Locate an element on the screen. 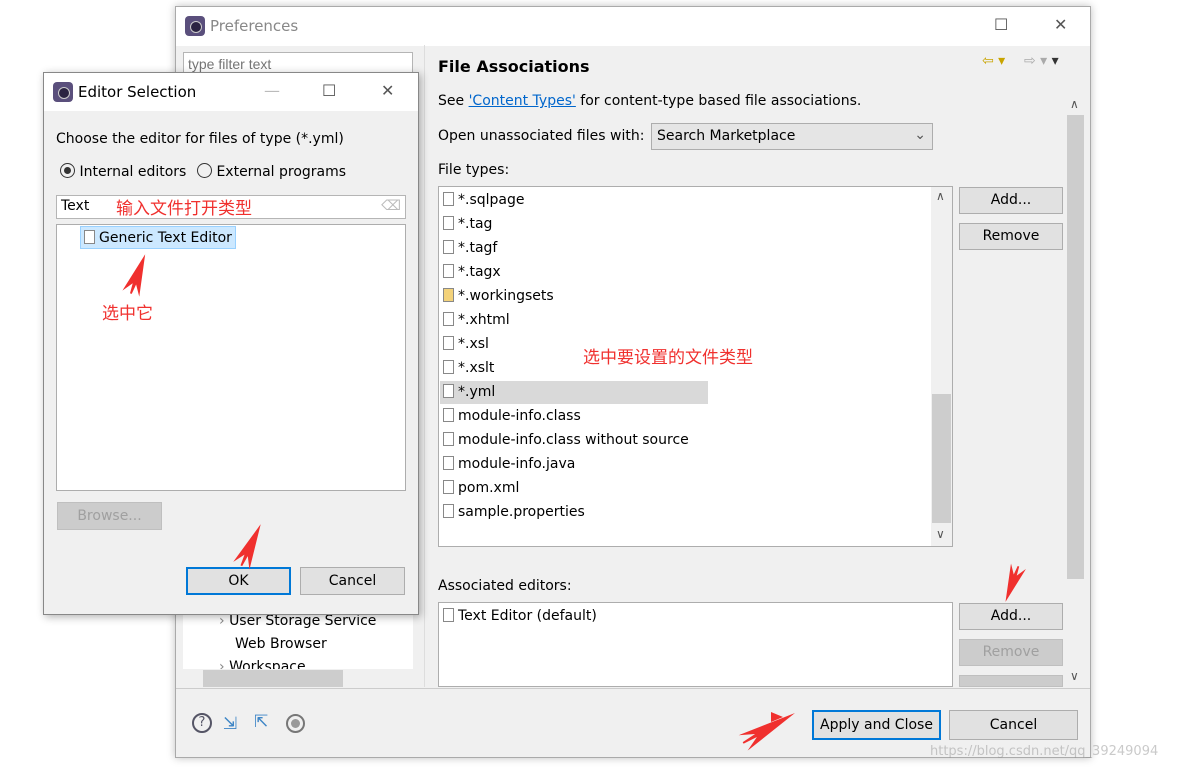  editors-list: Generic Text Editor 选中它 is located at coordinates (231, 357).